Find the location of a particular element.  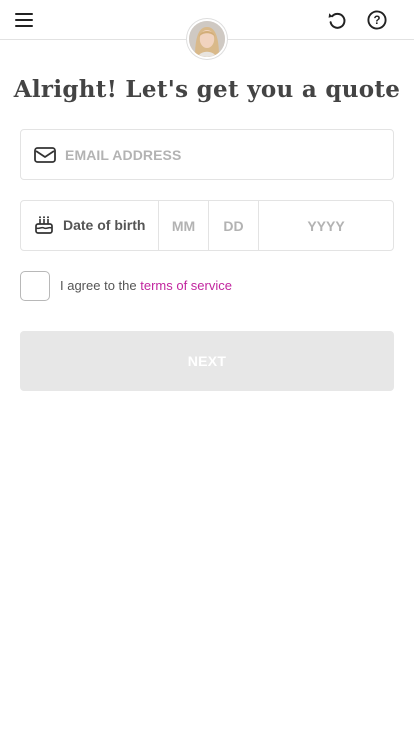

cake-icon is located at coordinates (44, 225).